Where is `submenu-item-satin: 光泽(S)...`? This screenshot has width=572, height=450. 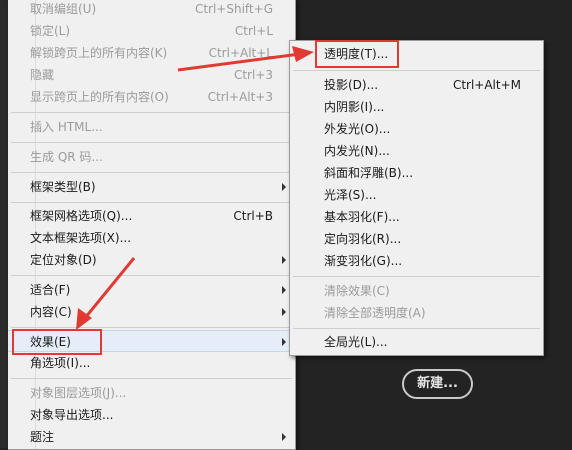
submenu-item-satin: 光泽(S)... is located at coordinates (416, 195).